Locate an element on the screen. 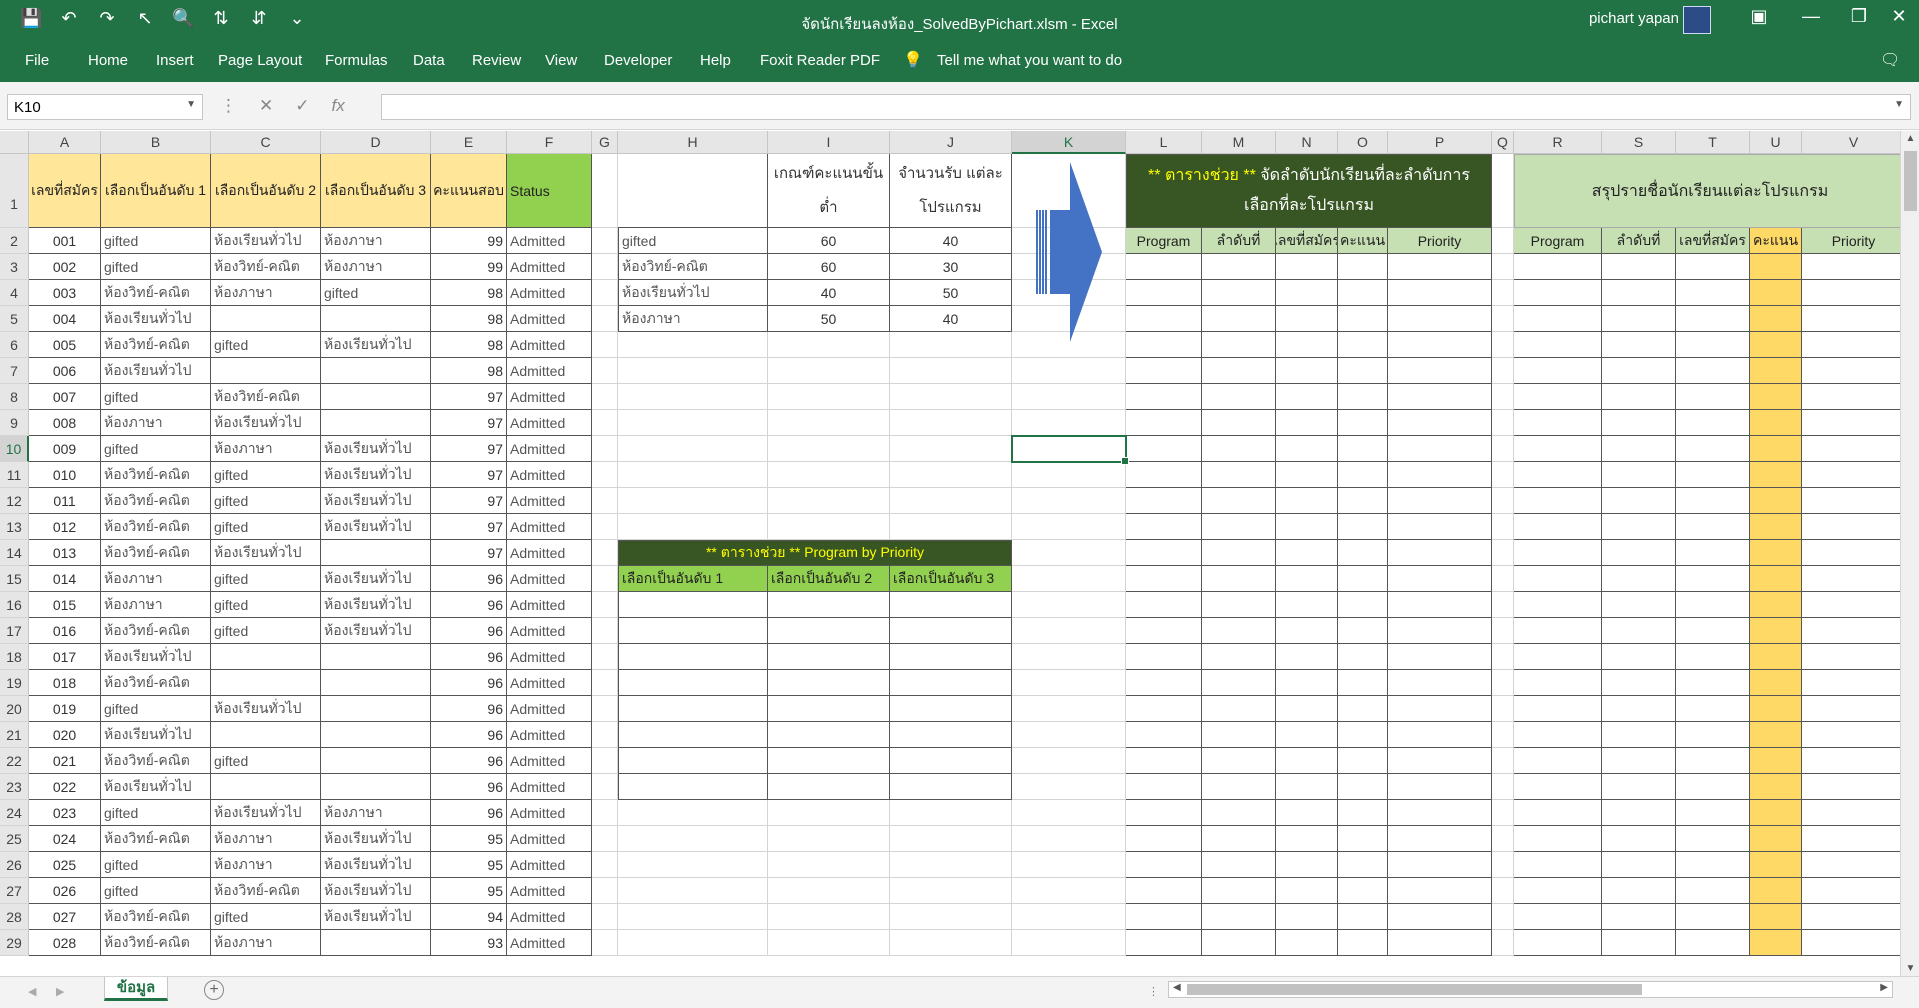 Image resolution: width=1919 pixels, height=1008 pixels. tab-insert: Insert is located at coordinates (175, 60).